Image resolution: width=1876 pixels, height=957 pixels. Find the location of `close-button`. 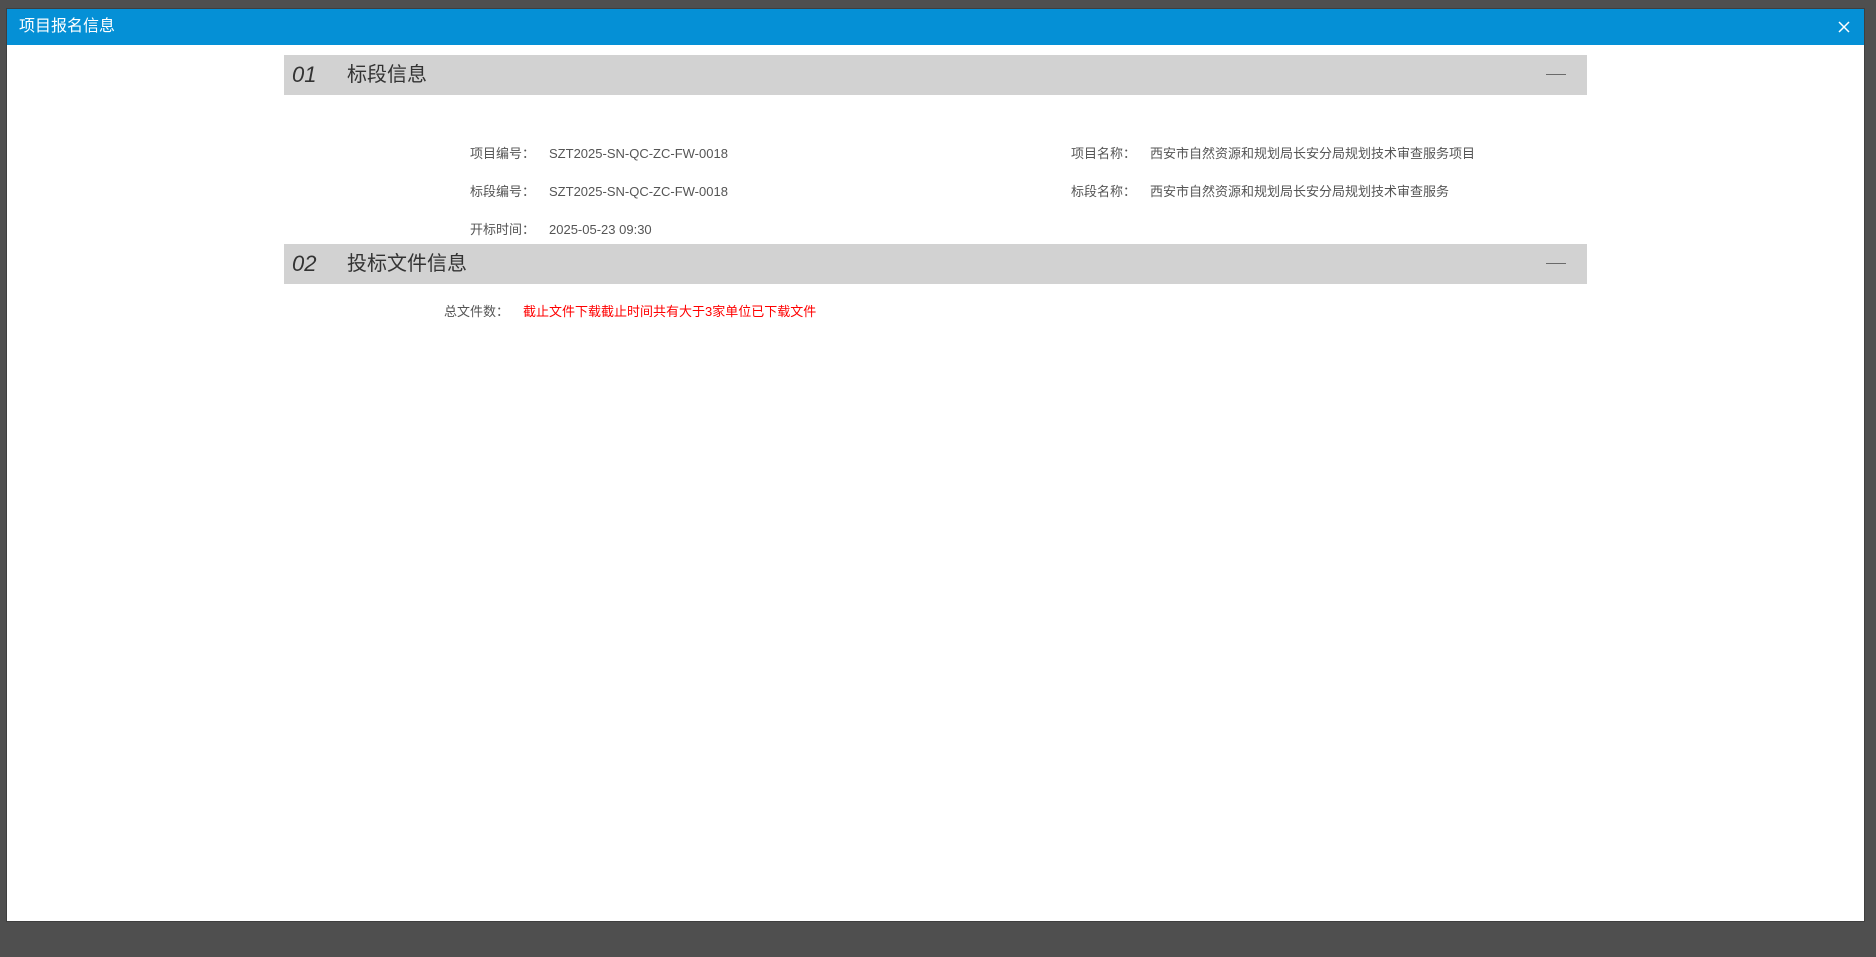

close-button is located at coordinates (1844, 27).